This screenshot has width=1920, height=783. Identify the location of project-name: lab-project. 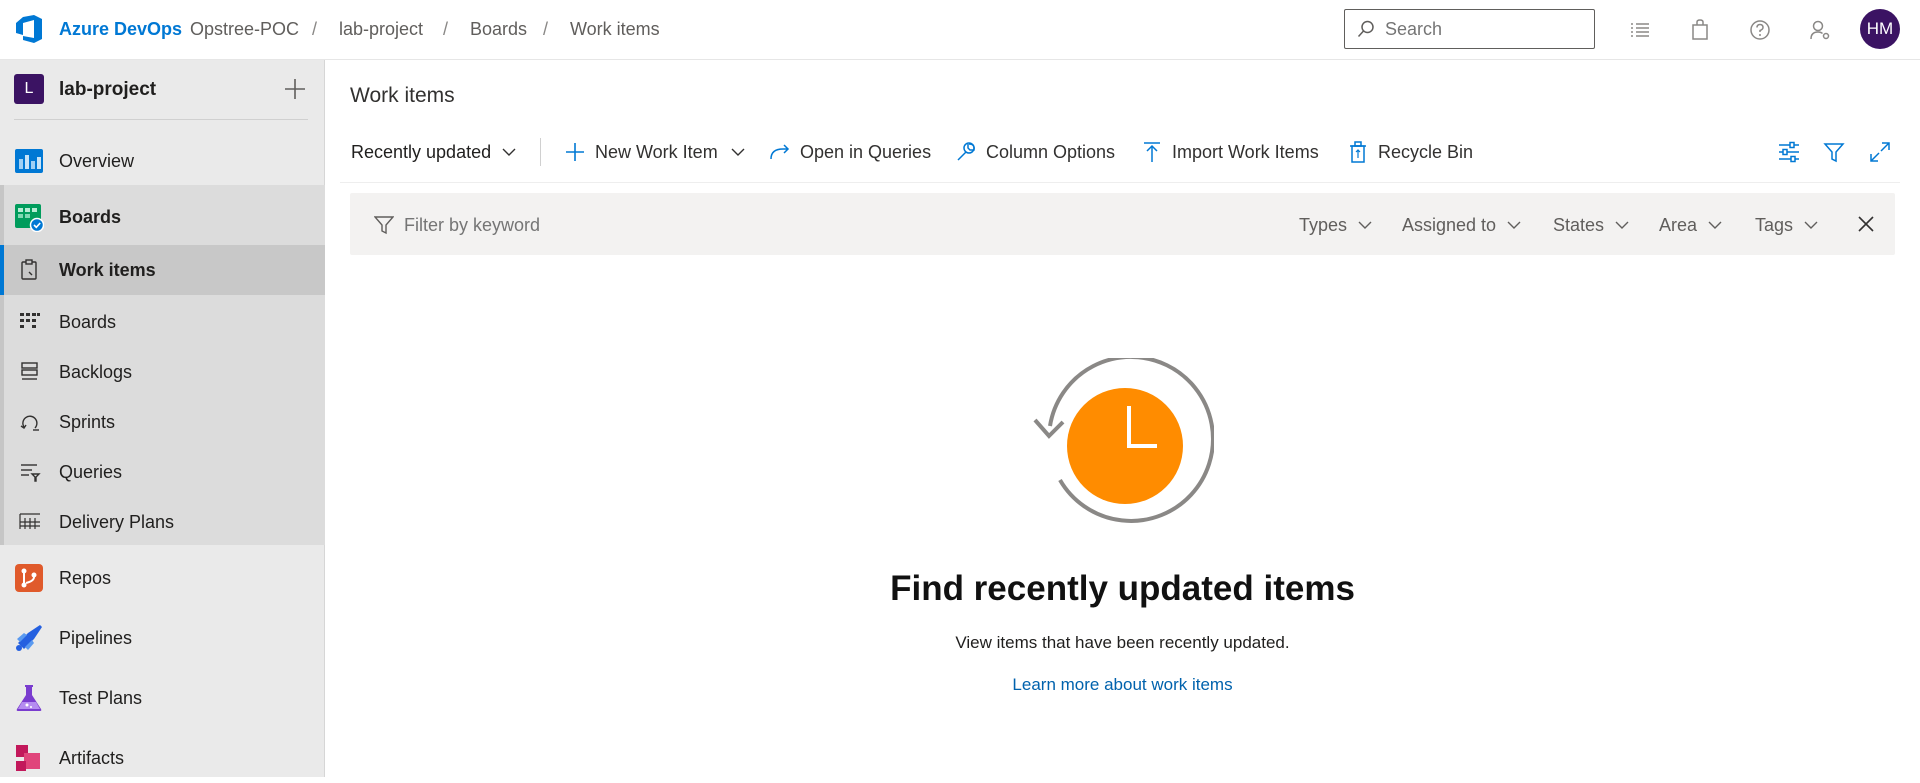
(107, 90).